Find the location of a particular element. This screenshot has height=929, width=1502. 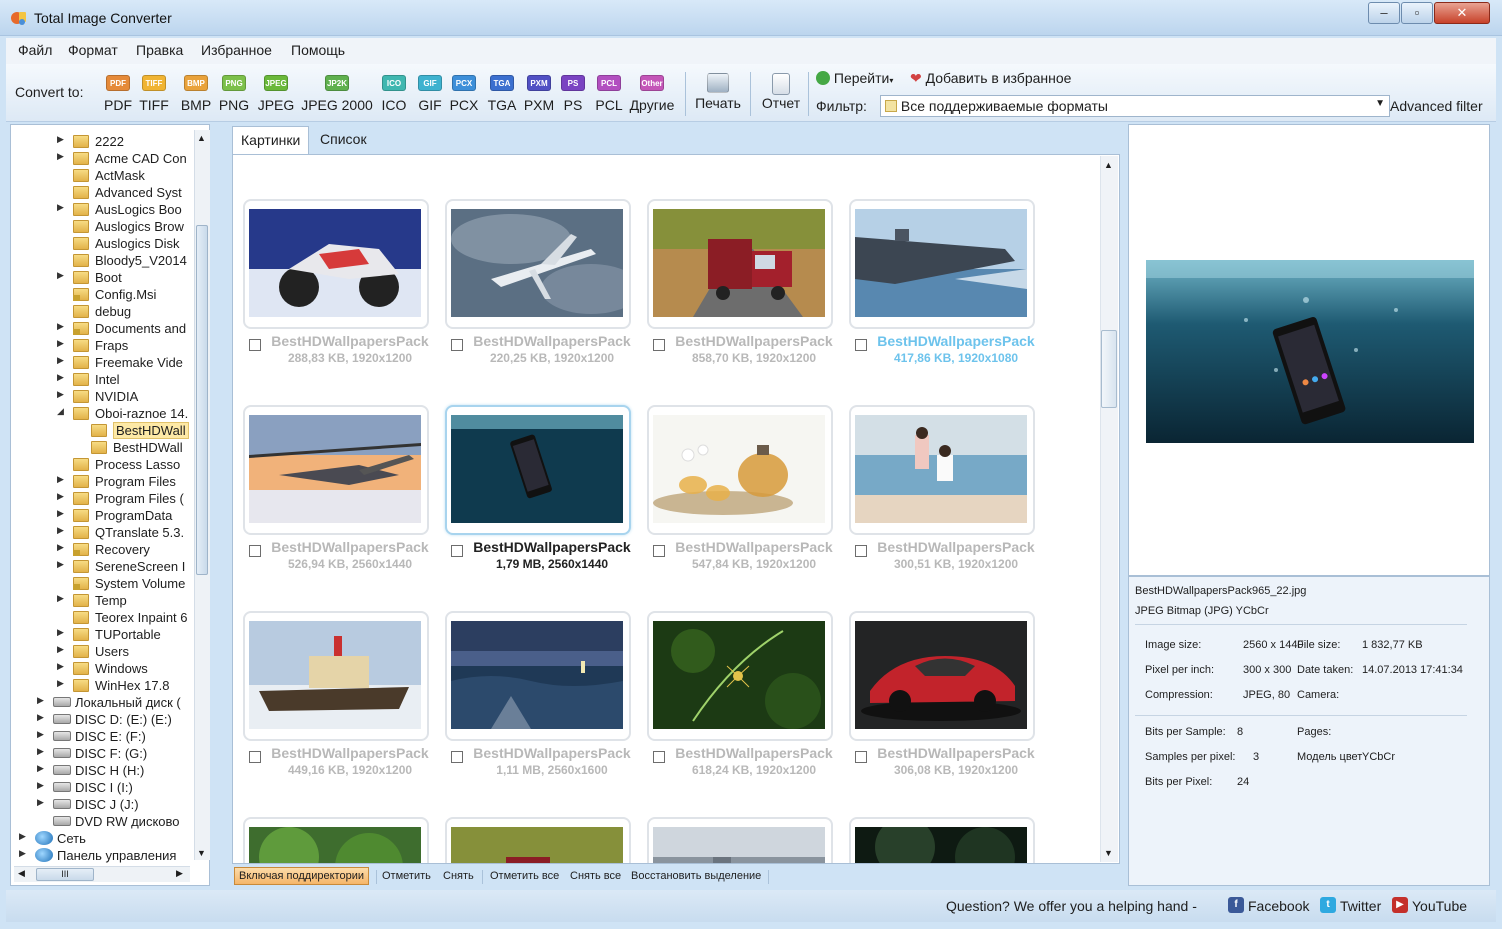

format-button-ps: PS PS is located at coordinates (573, 96).